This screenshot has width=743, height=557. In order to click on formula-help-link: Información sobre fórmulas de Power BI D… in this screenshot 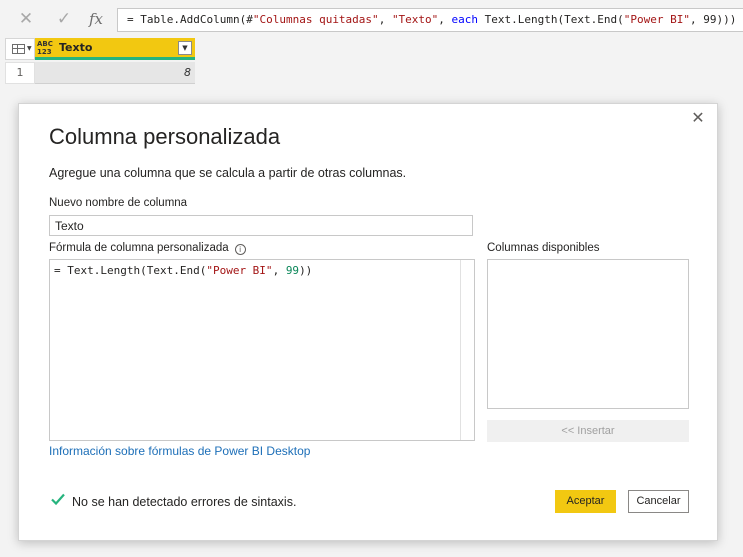, I will do `click(179, 451)`.